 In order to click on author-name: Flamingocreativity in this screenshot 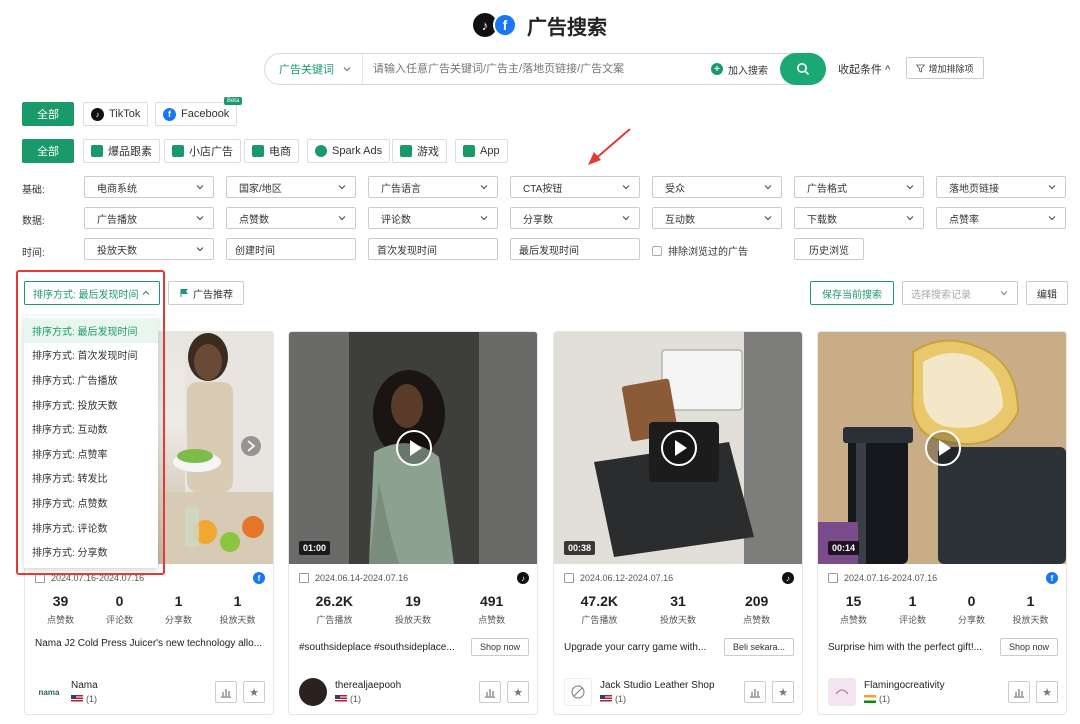, I will do `click(904, 685)`.